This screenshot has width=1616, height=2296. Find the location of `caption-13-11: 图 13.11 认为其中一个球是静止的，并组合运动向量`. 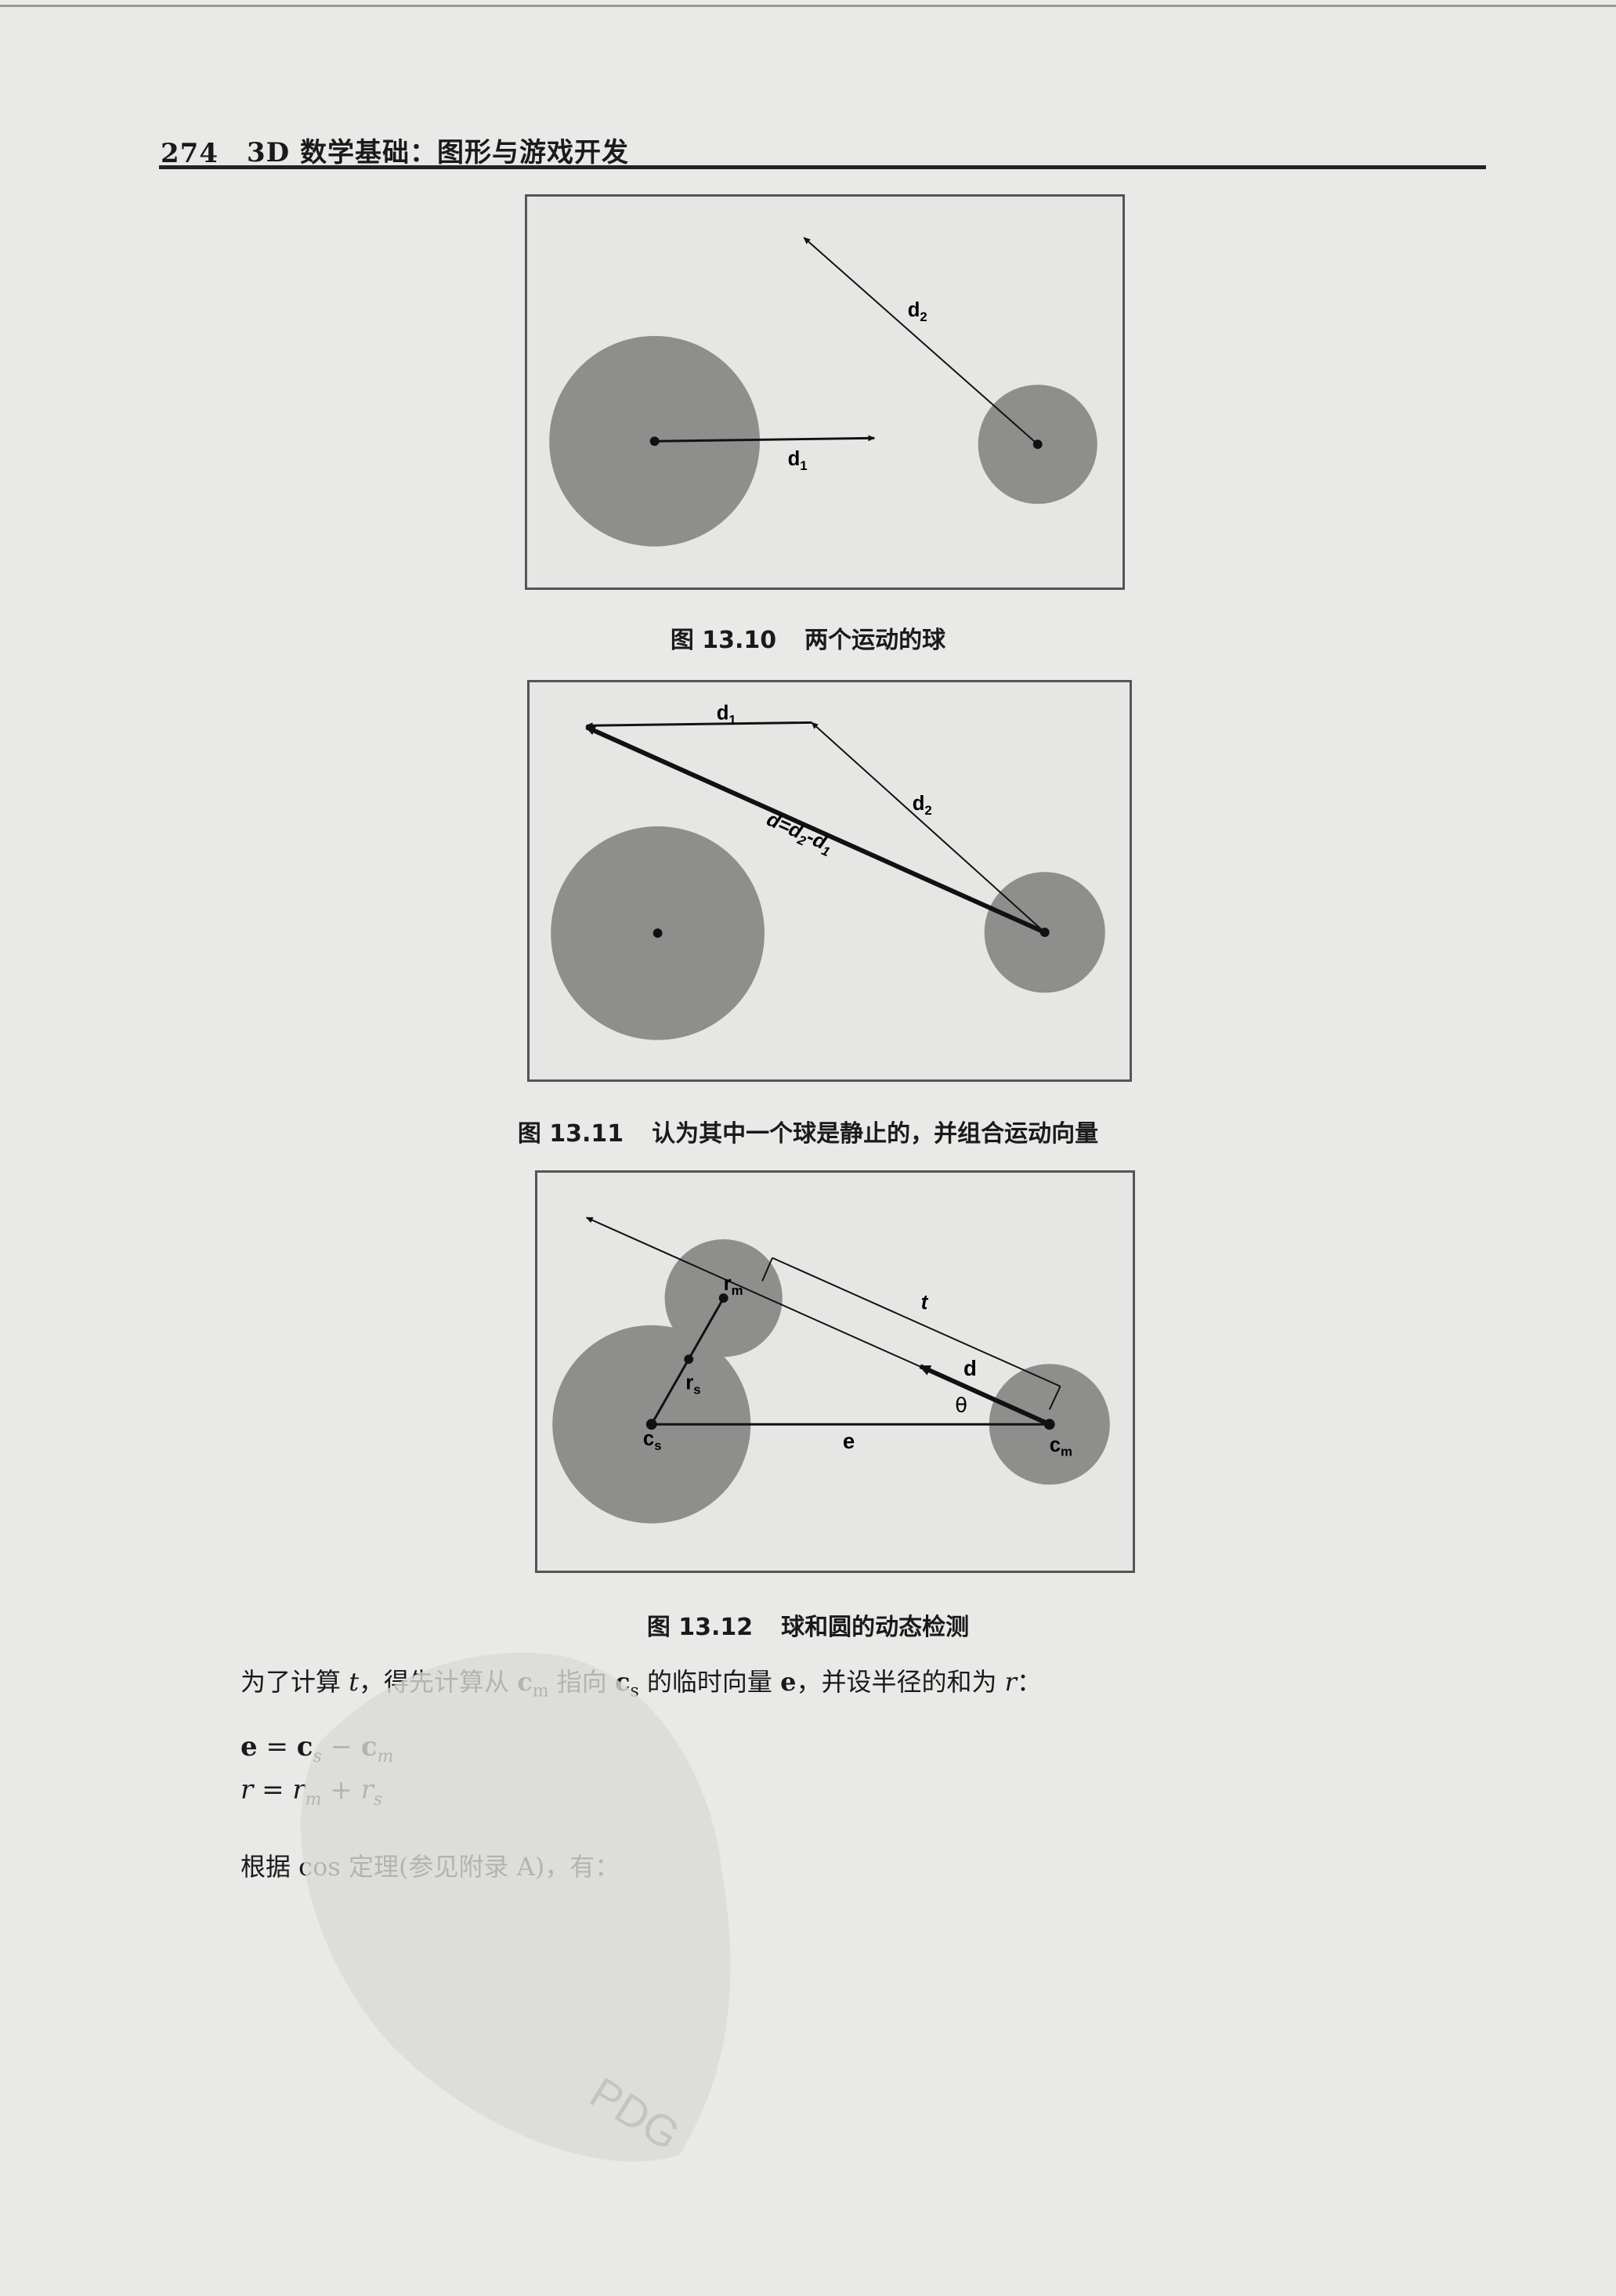

caption-13-11: 图 13.11 认为其中一个球是静止的，并组合运动向量 is located at coordinates (808, 1134).